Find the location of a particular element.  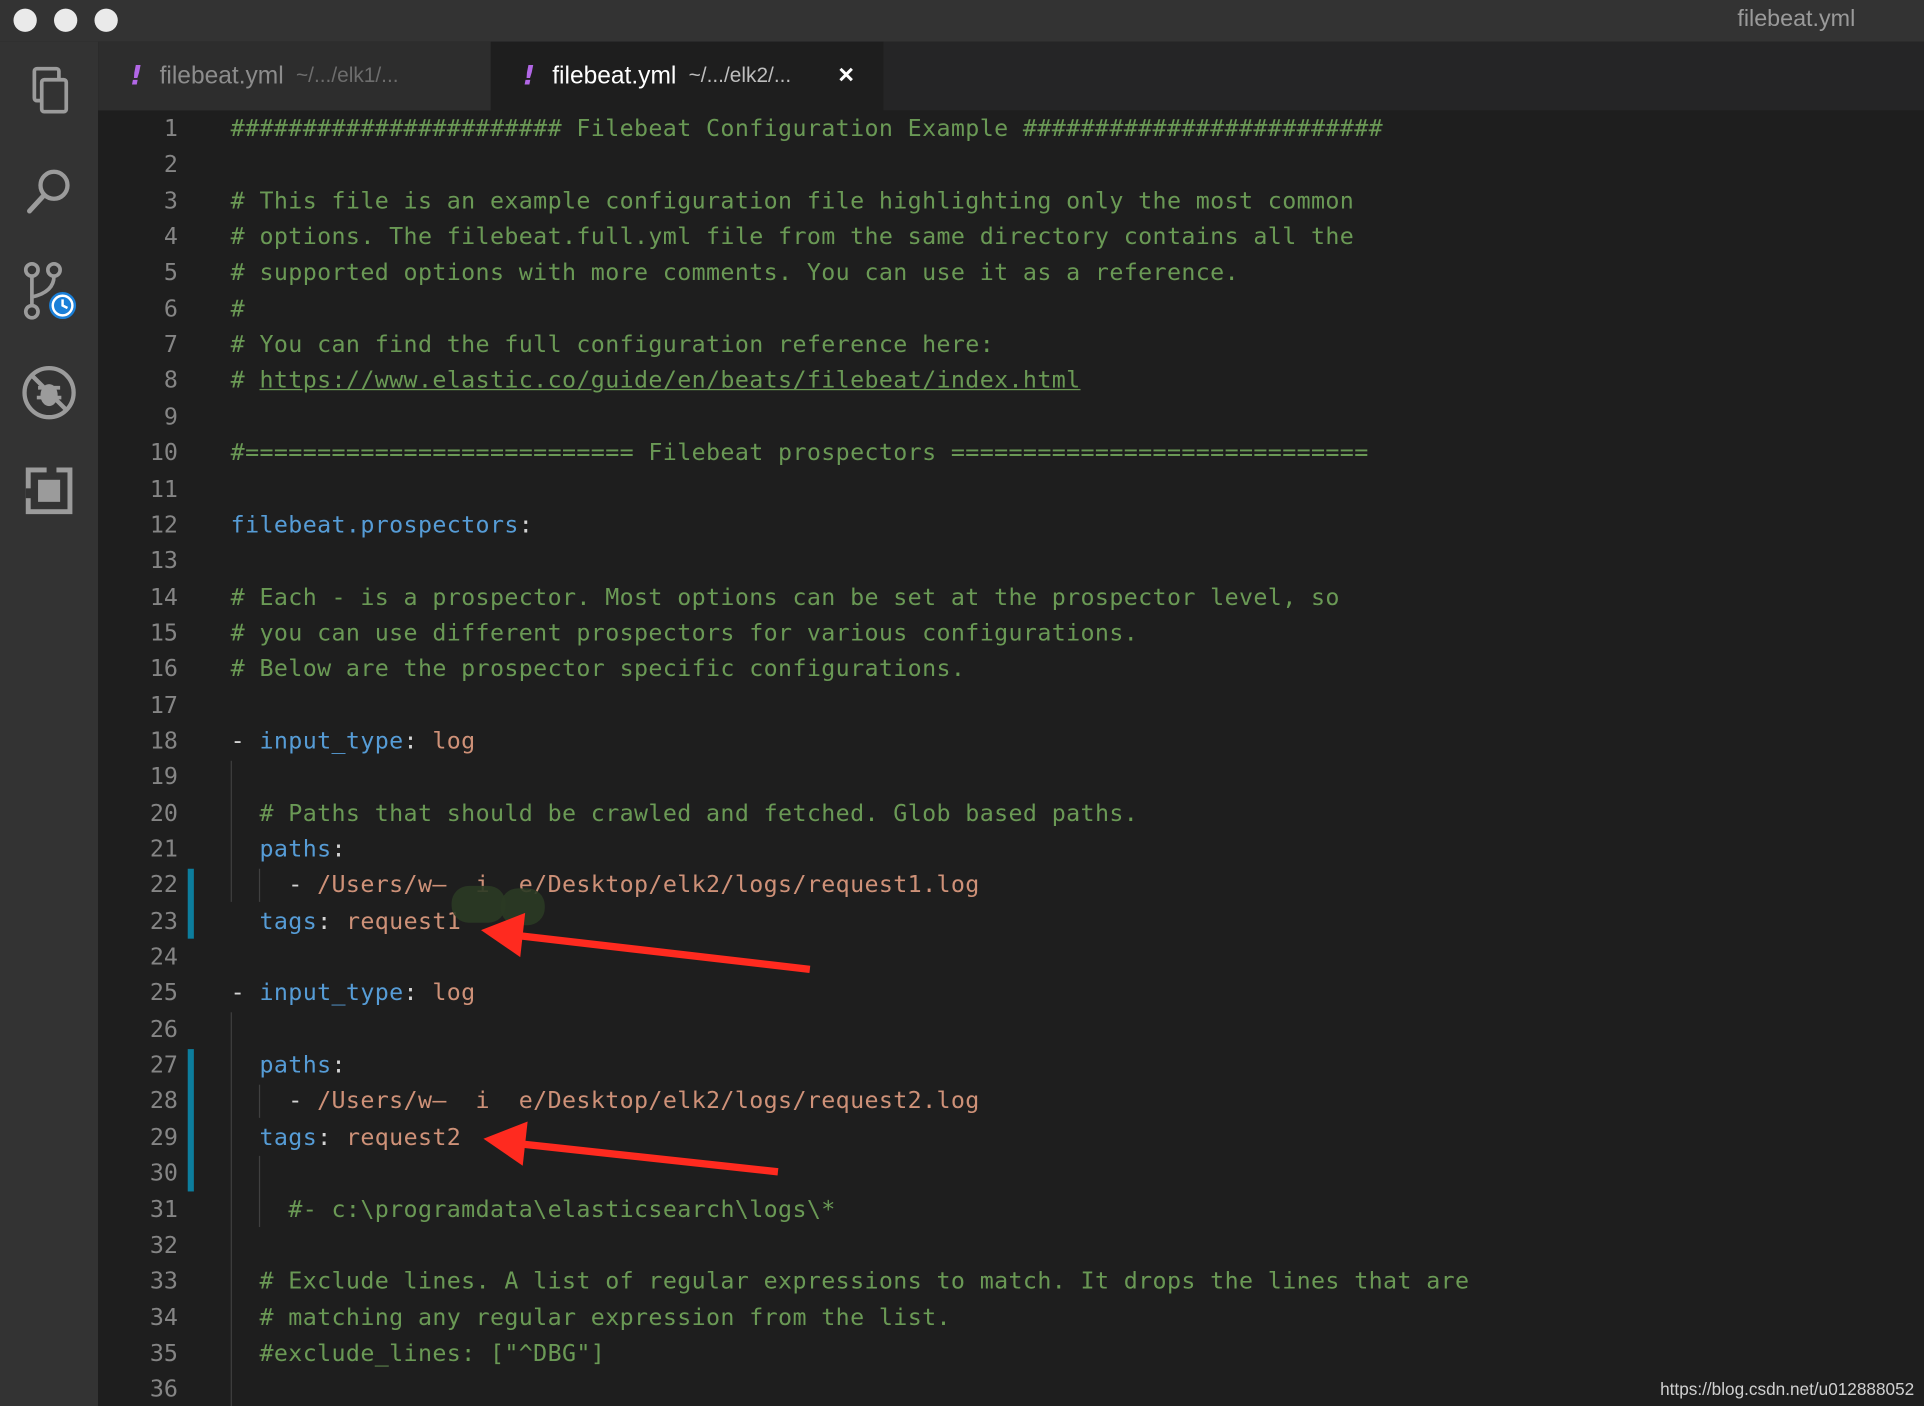

annotation-arrows is located at coordinates (645, 1044).